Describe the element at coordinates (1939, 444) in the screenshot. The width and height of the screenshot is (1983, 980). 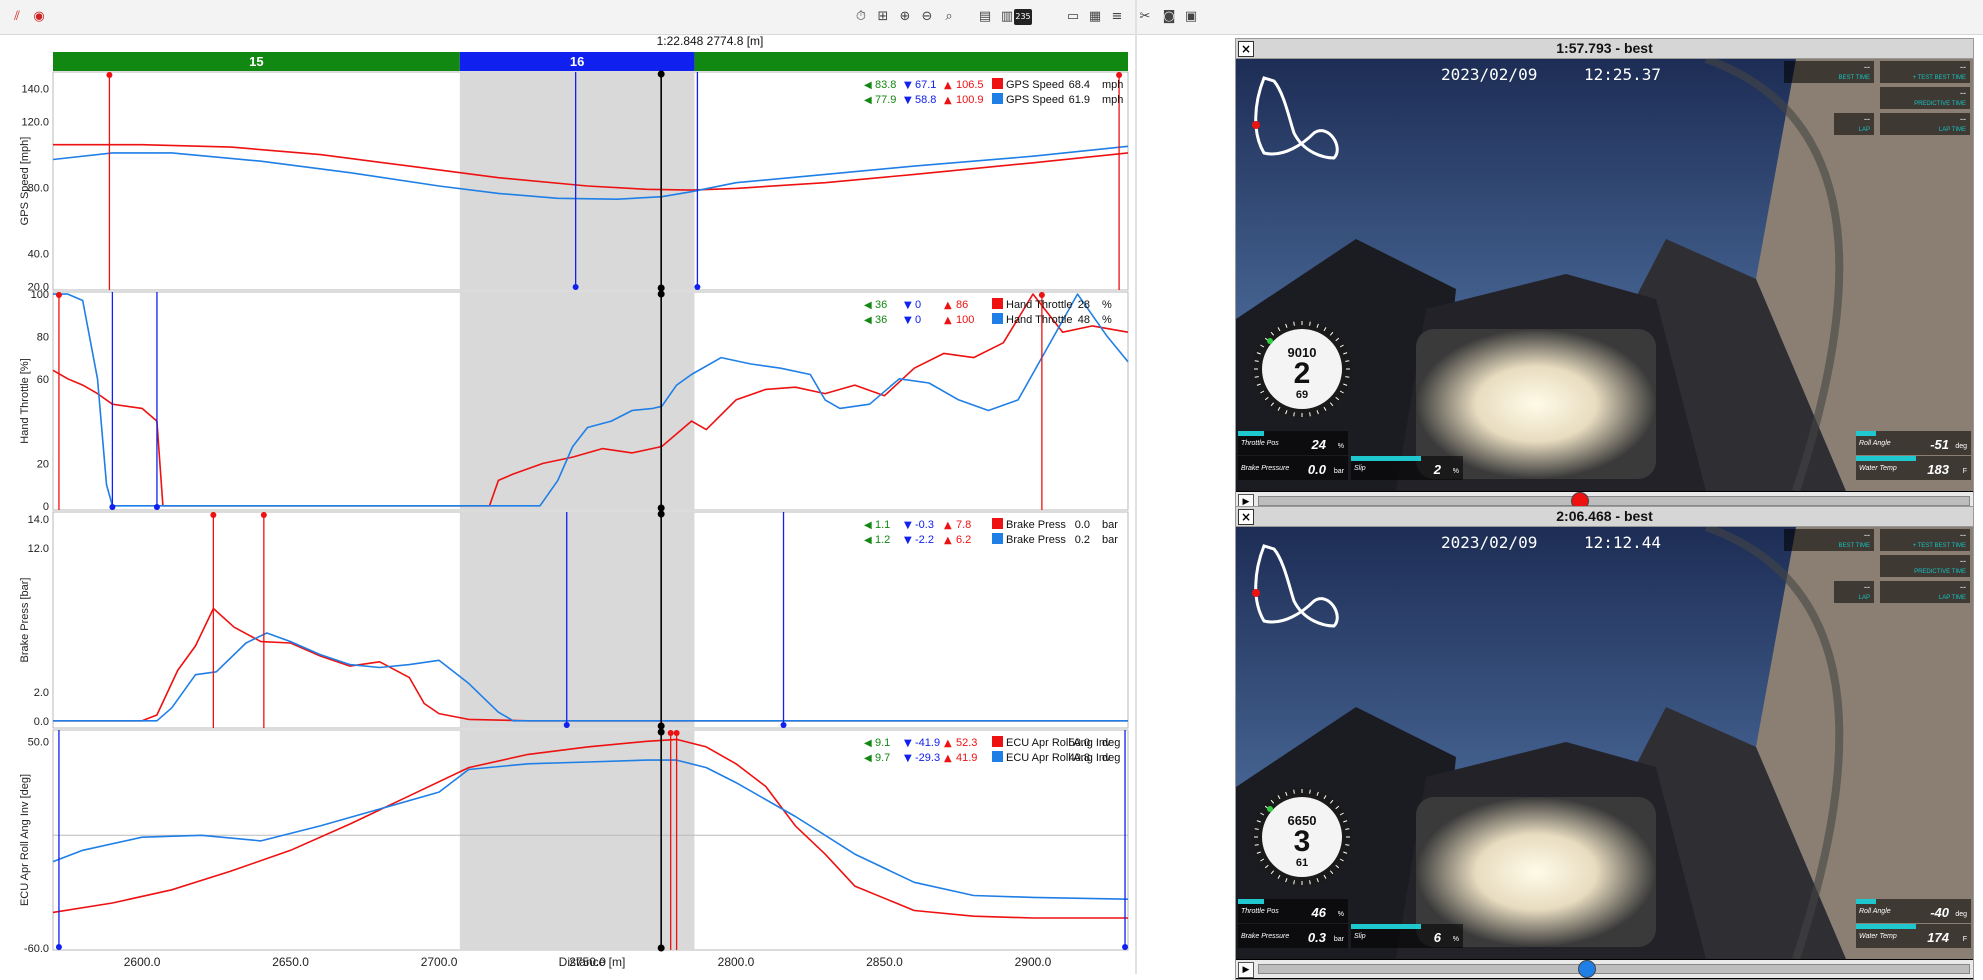
I see `hud-roll-value: -51` at that location.